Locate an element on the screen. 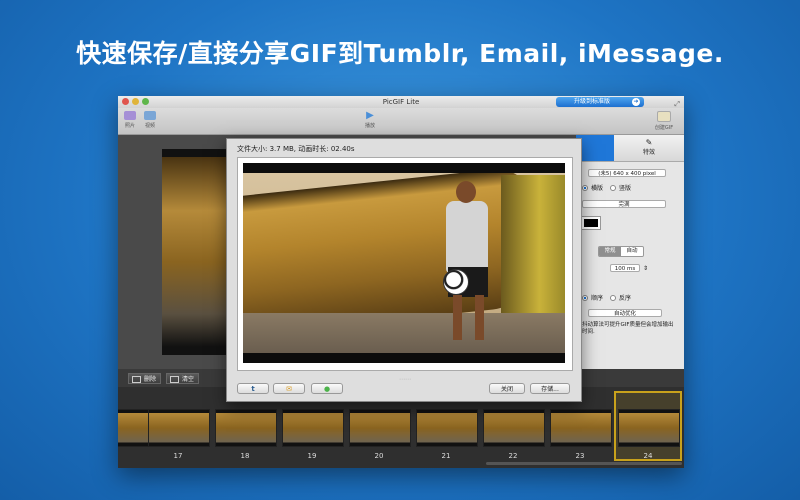 This screenshot has height=500, width=800. preview-person is located at coordinates (467, 237).